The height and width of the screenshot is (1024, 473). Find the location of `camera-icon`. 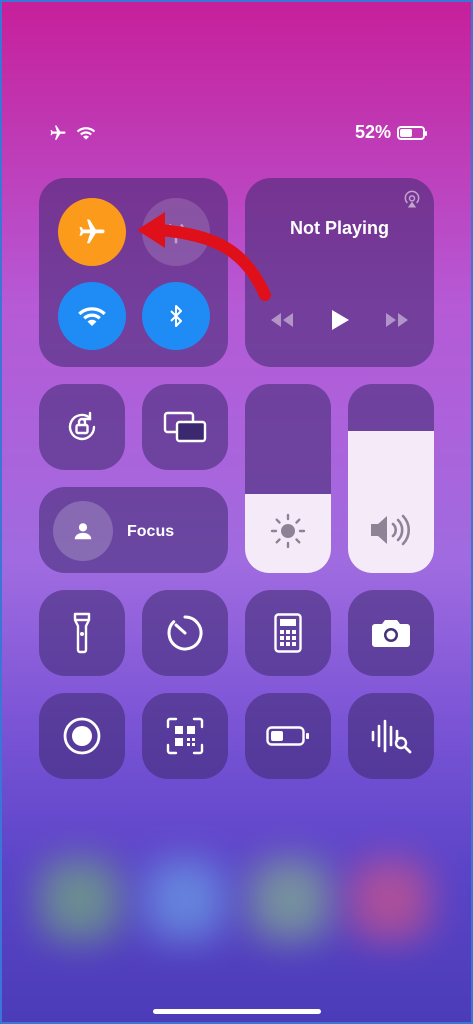

camera-icon is located at coordinates (391, 633).